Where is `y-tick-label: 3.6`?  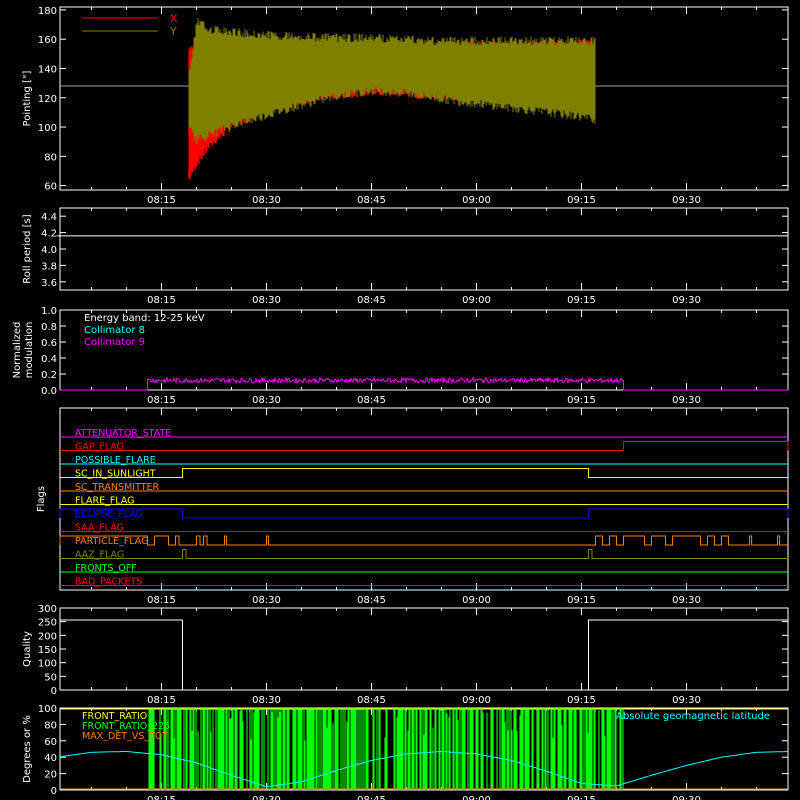
y-tick-label: 3.6 is located at coordinates (49, 283).